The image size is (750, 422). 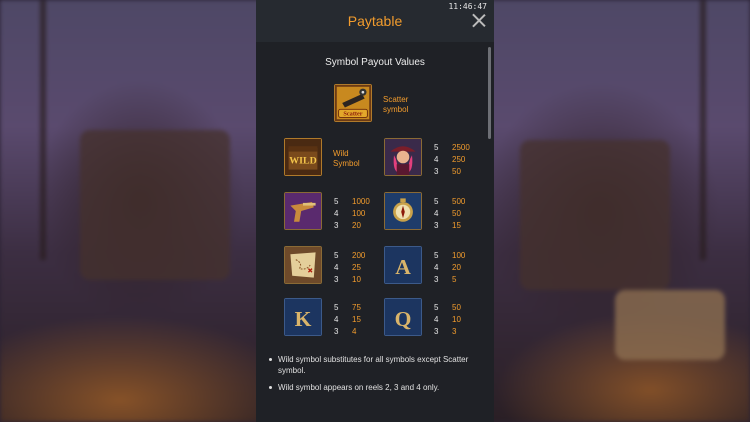 I want to click on letter-q-icon: Q, so click(x=403, y=317).